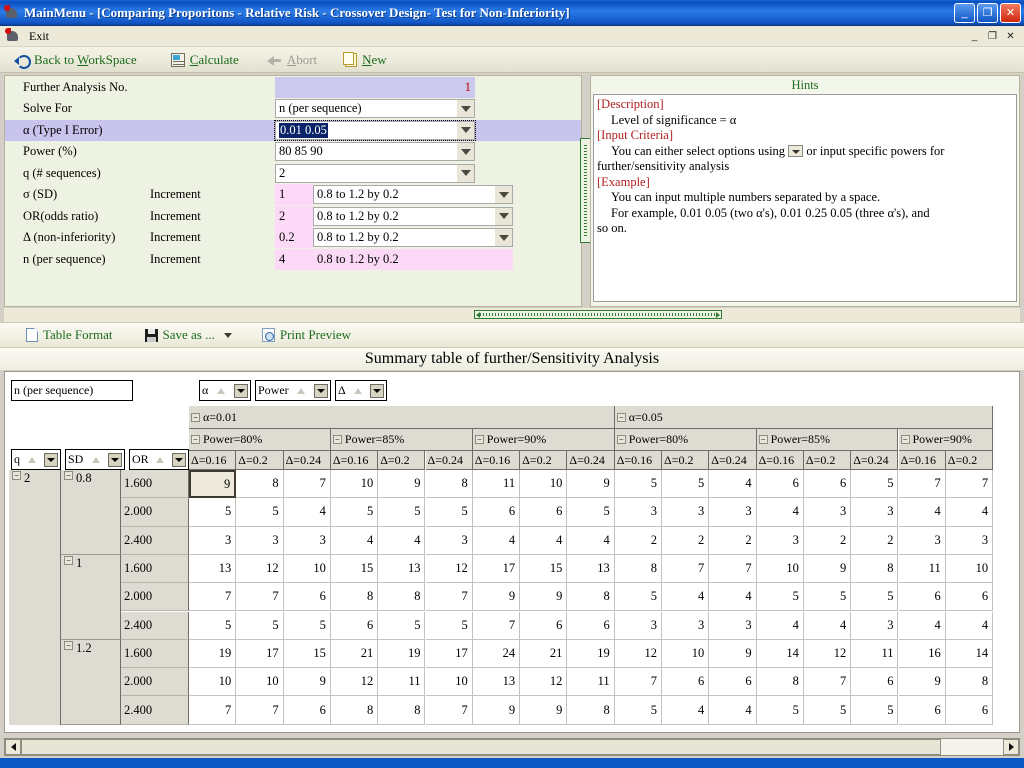 Image resolution: width=1024 pixels, height=768 pixels. What do you see at coordinates (591, 710) in the screenshot?
I see `data-cell-r8-c8: 8` at bounding box center [591, 710].